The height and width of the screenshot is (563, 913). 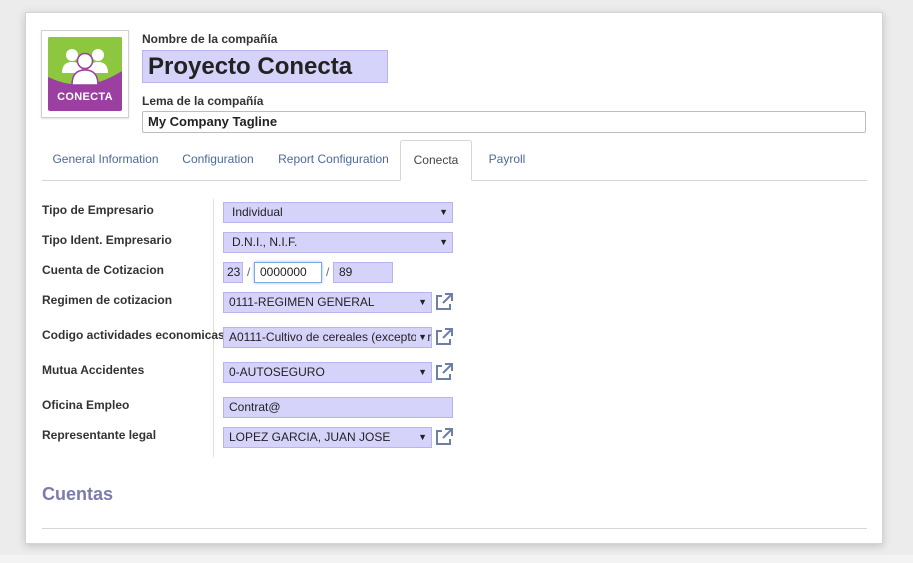 I want to click on tab-general-information: General Information, so click(x=105, y=160).